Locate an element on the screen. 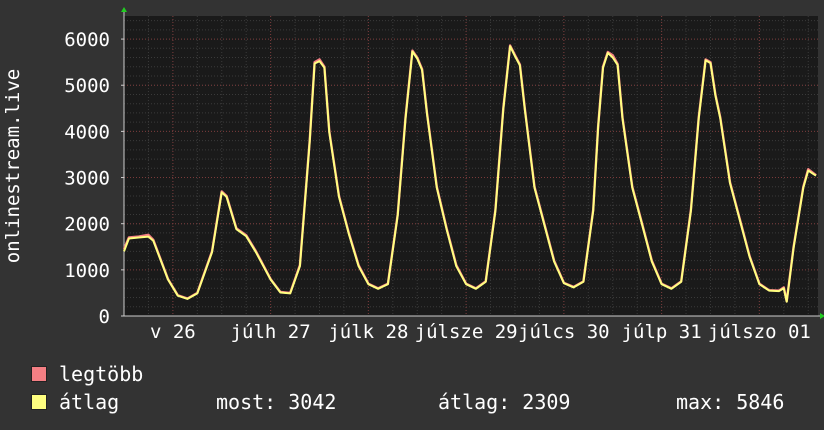 Image resolution: width=824 pixels, height=430 pixels. legend-item-atlag: átlag is located at coordinates (75, 402).